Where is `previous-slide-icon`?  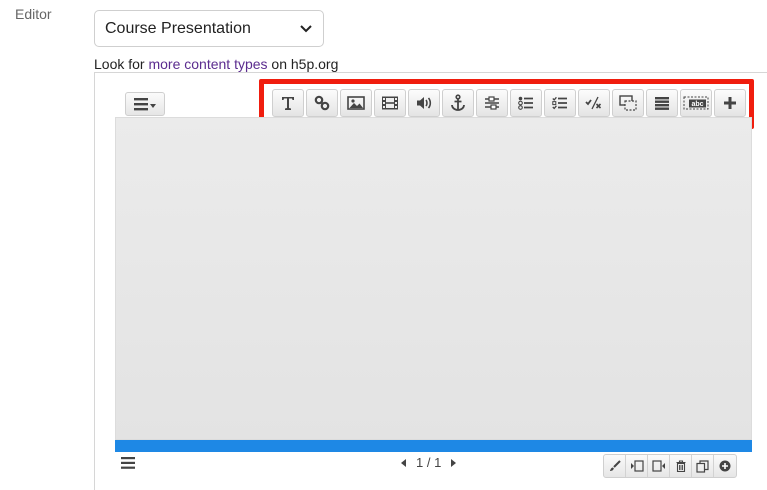
previous-slide-icon is located at coordinates (404, 463).